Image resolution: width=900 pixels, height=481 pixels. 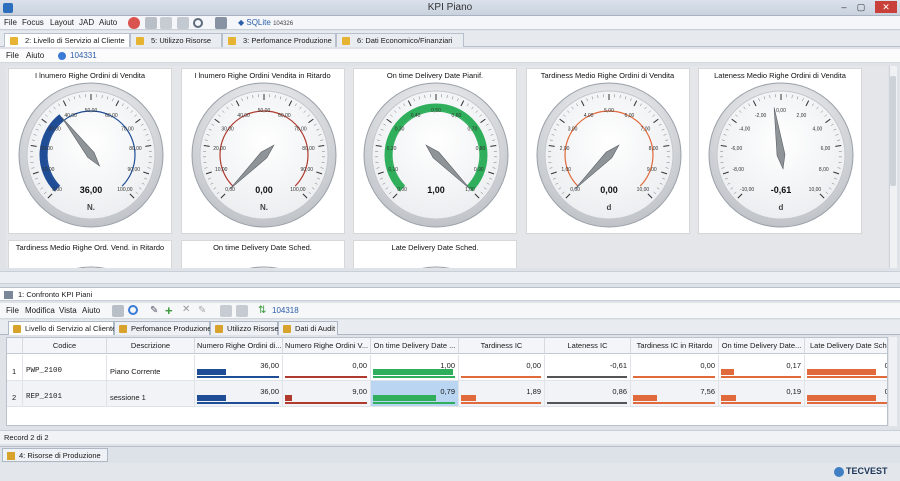 What do you see at coordinates (12, 55) in the screenshot?
I see `submenu-file: File` at bounding box center [12, 55].